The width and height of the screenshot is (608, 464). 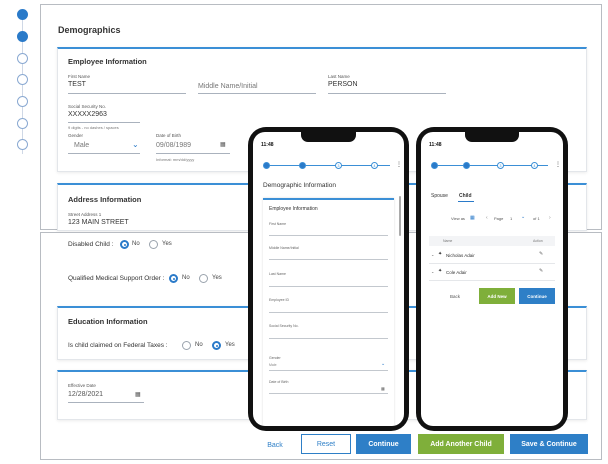 What do you see at coordinates (458, 218) in the screenshot?
I see `view-as-label: View as` at bounding box center [458, 218].